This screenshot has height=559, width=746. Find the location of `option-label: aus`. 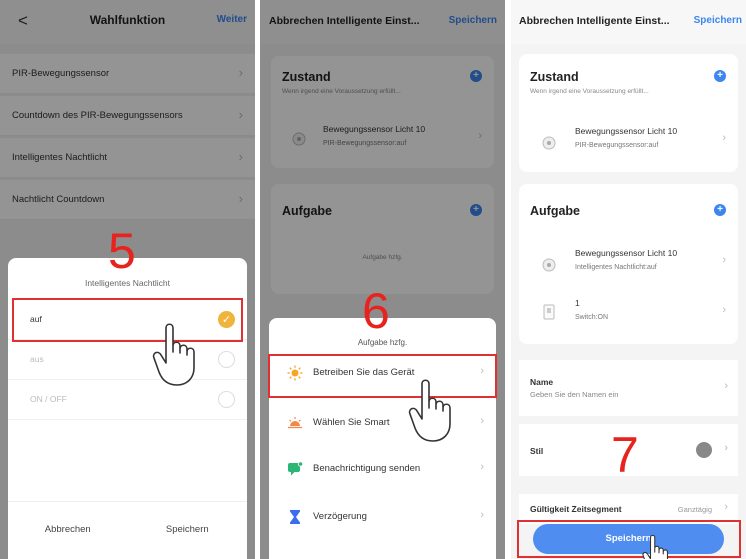

option-label: aus is located at coordinates (37, 359).